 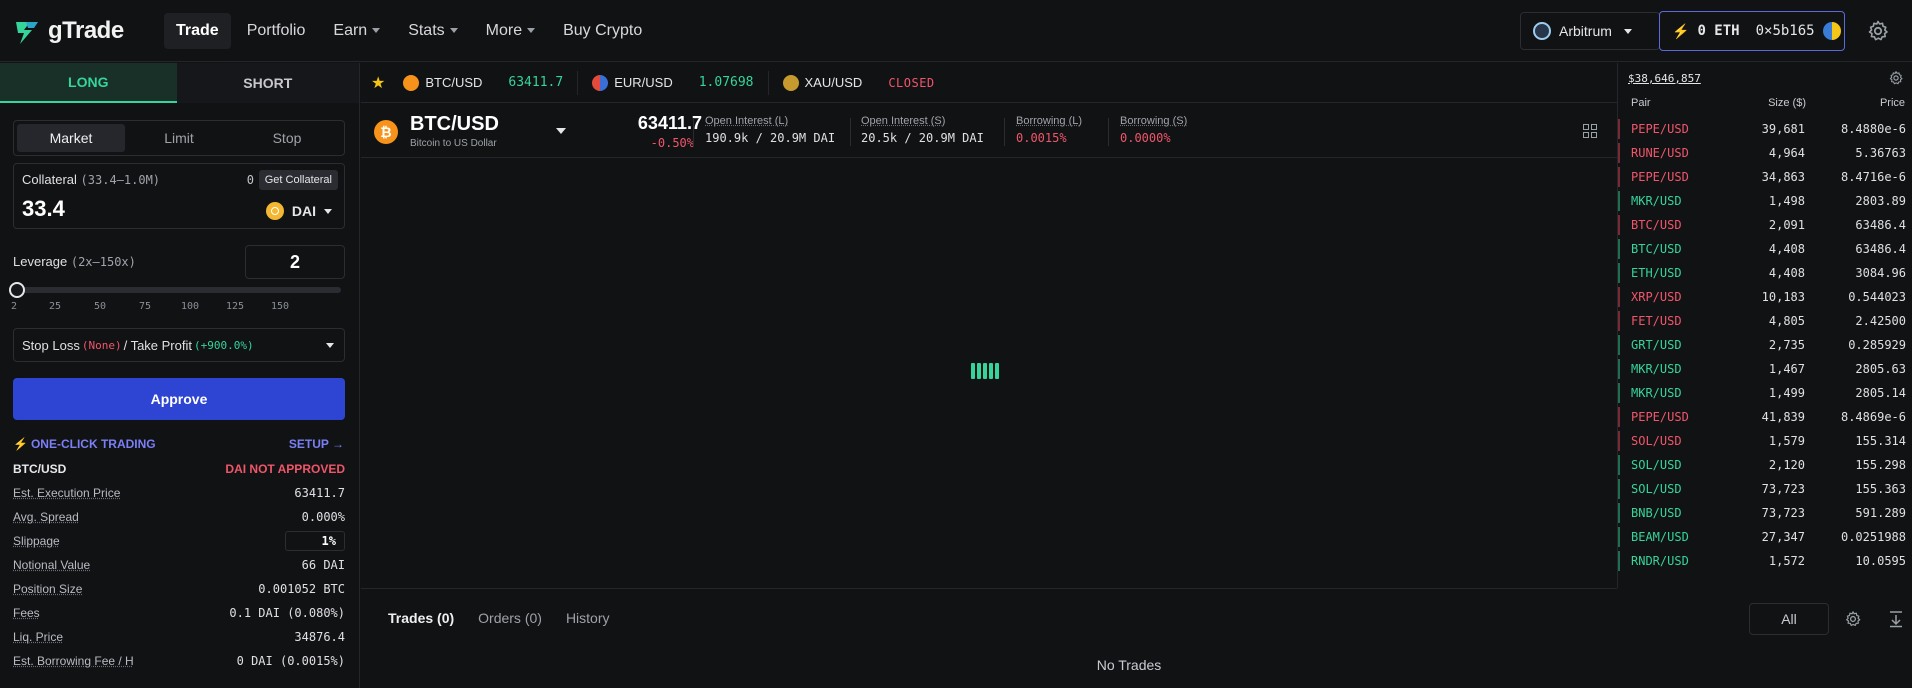 I want to click on table-row: MKR/USD 1,467 2805.63, so click(x=1765, y=369).